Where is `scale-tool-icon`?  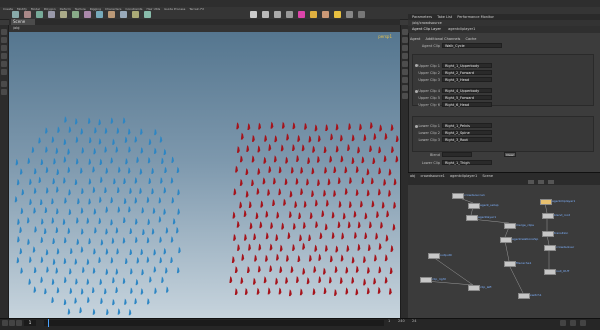
scale-tool-icon is located at coordinates (4, 56).